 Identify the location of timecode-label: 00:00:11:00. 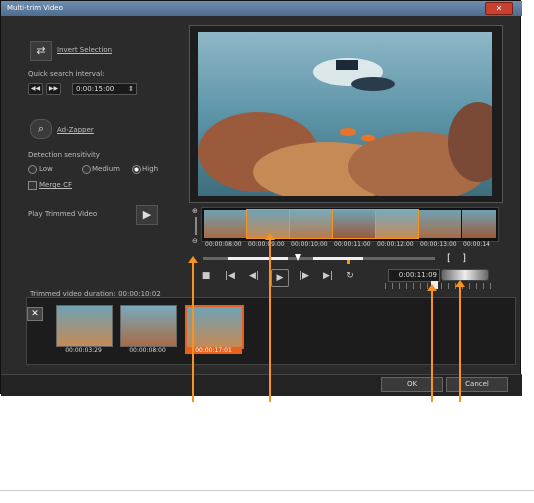
(352, 244).